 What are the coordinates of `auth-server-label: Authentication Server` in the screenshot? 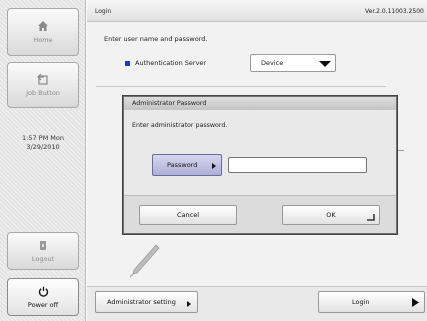 It's located at (171, 63).